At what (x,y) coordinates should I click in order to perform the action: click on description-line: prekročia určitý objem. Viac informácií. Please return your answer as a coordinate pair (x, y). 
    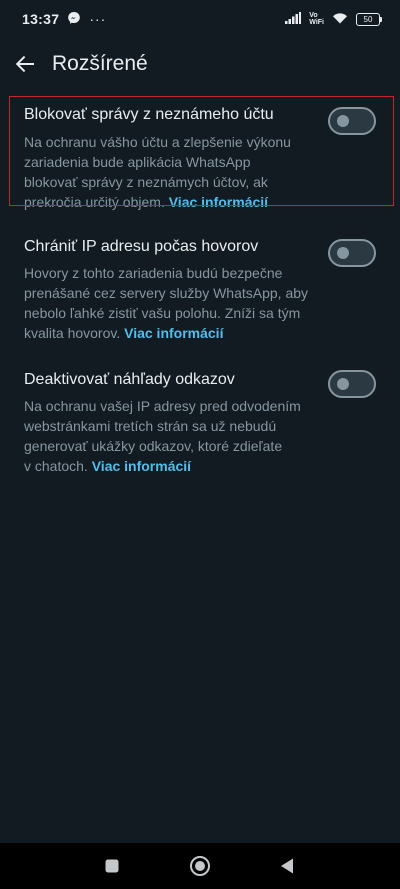
    Looking at the image, I should click on (169, 202).